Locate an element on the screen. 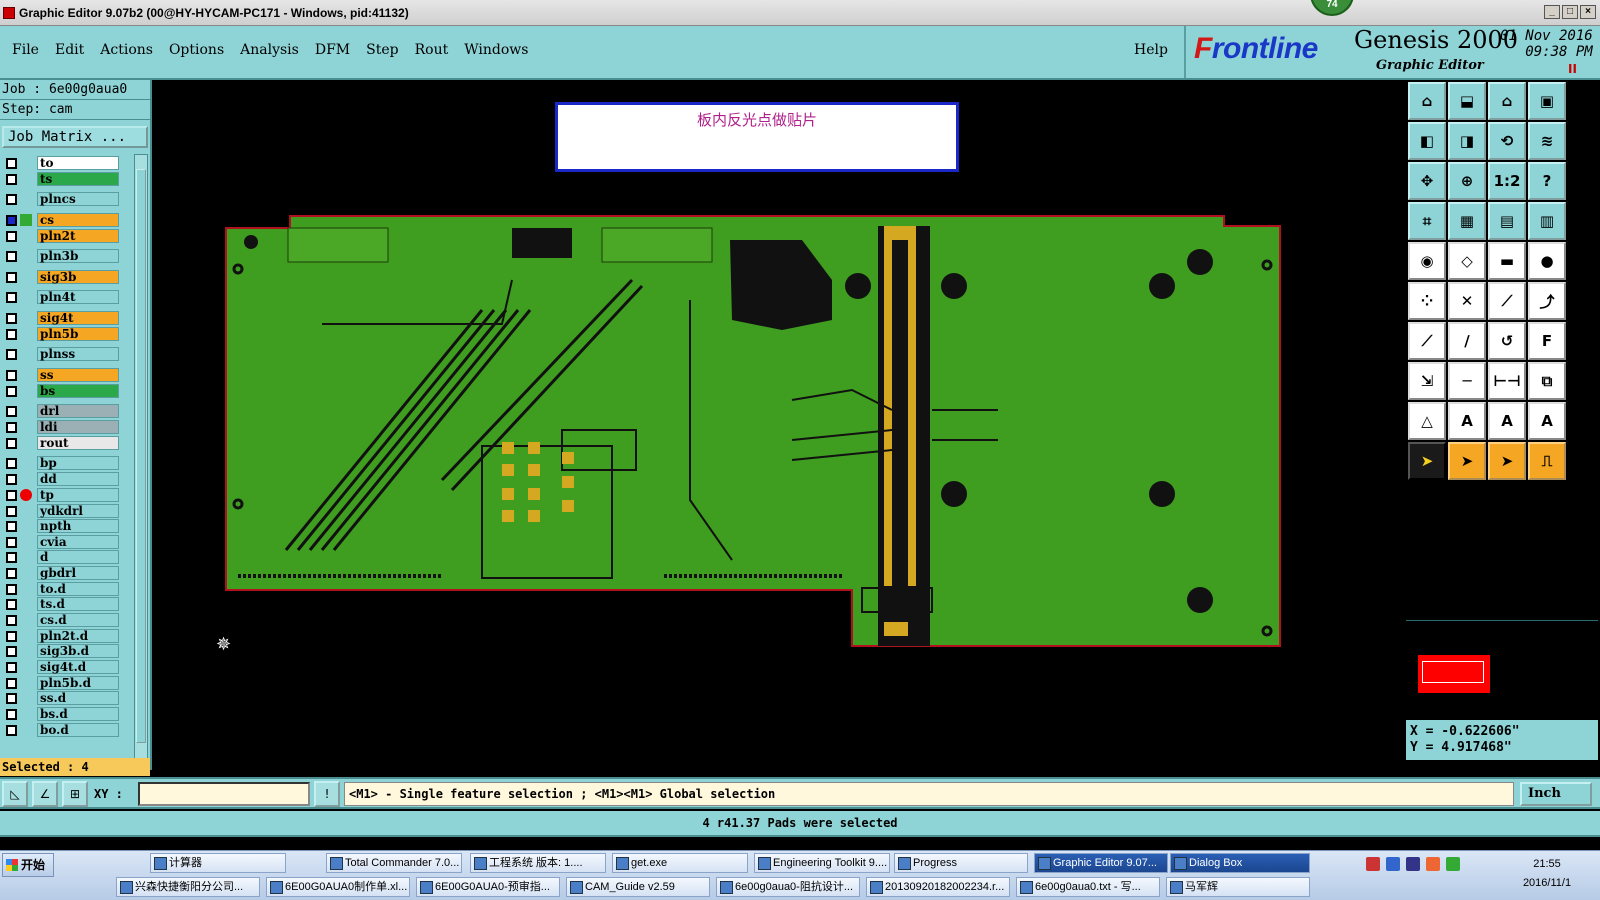 This screenshot has height=900, width=1600. layer-row-to-d: to.d is located at coordinates (61, 589).